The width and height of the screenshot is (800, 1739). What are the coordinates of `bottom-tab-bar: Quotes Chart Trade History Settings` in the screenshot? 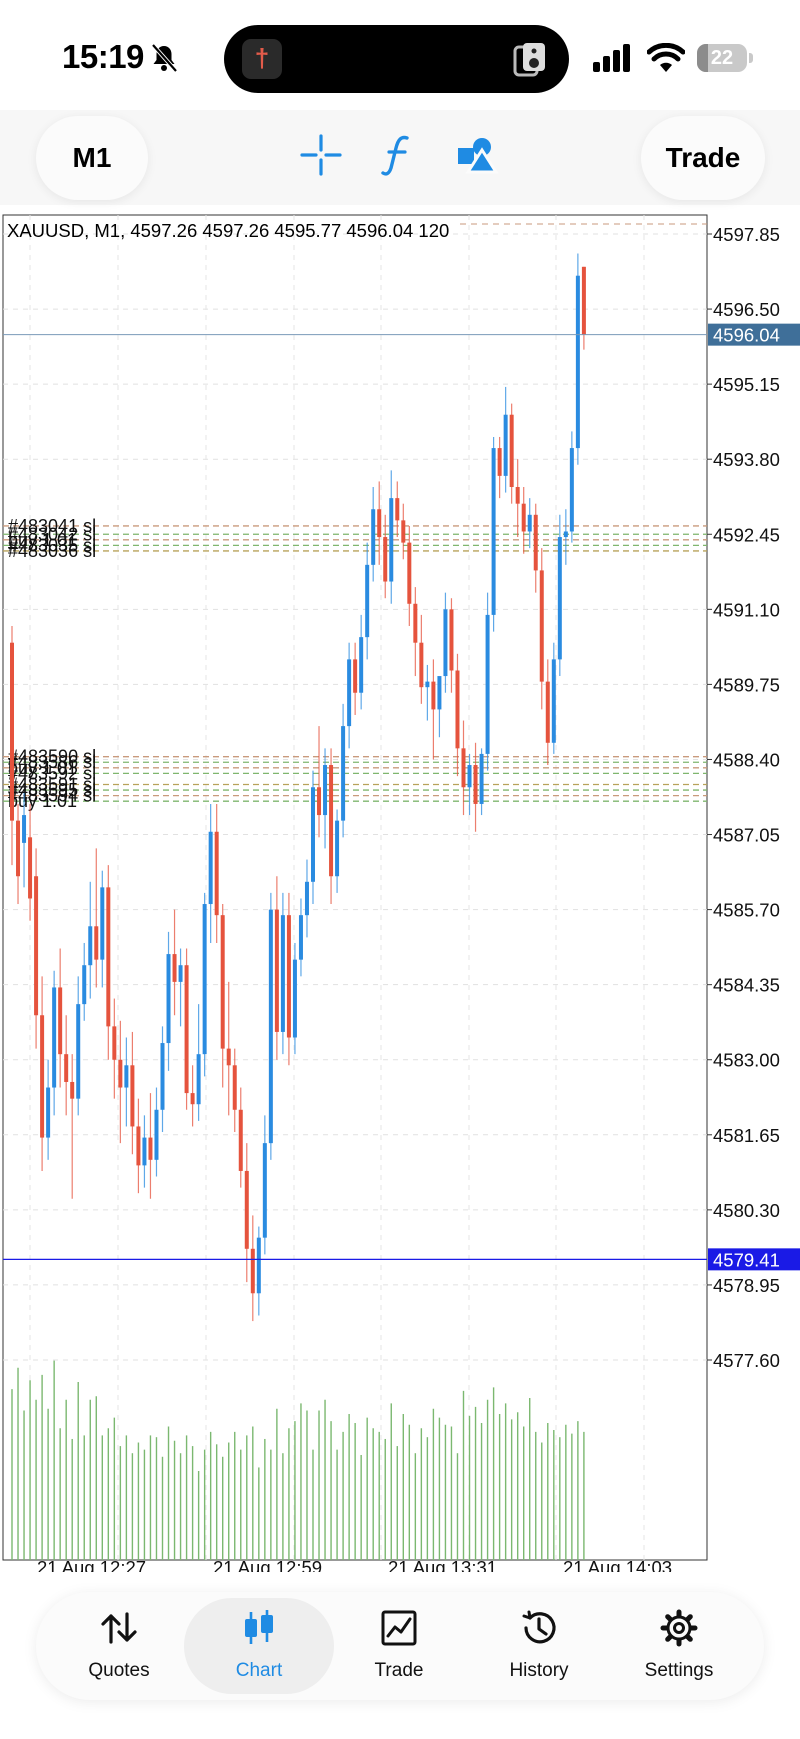 It's located at (400, 1646).